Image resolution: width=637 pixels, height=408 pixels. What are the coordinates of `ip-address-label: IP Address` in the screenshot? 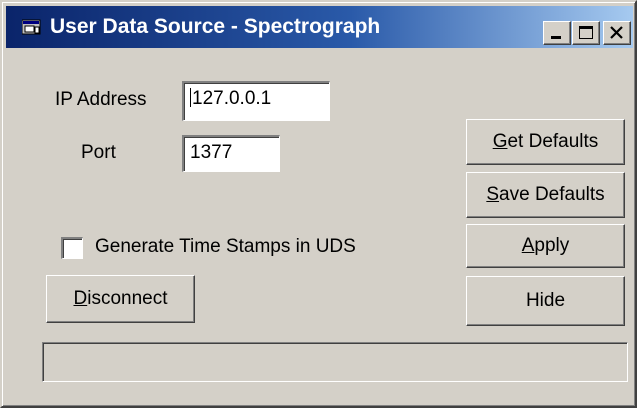 It's located at (101, 99).